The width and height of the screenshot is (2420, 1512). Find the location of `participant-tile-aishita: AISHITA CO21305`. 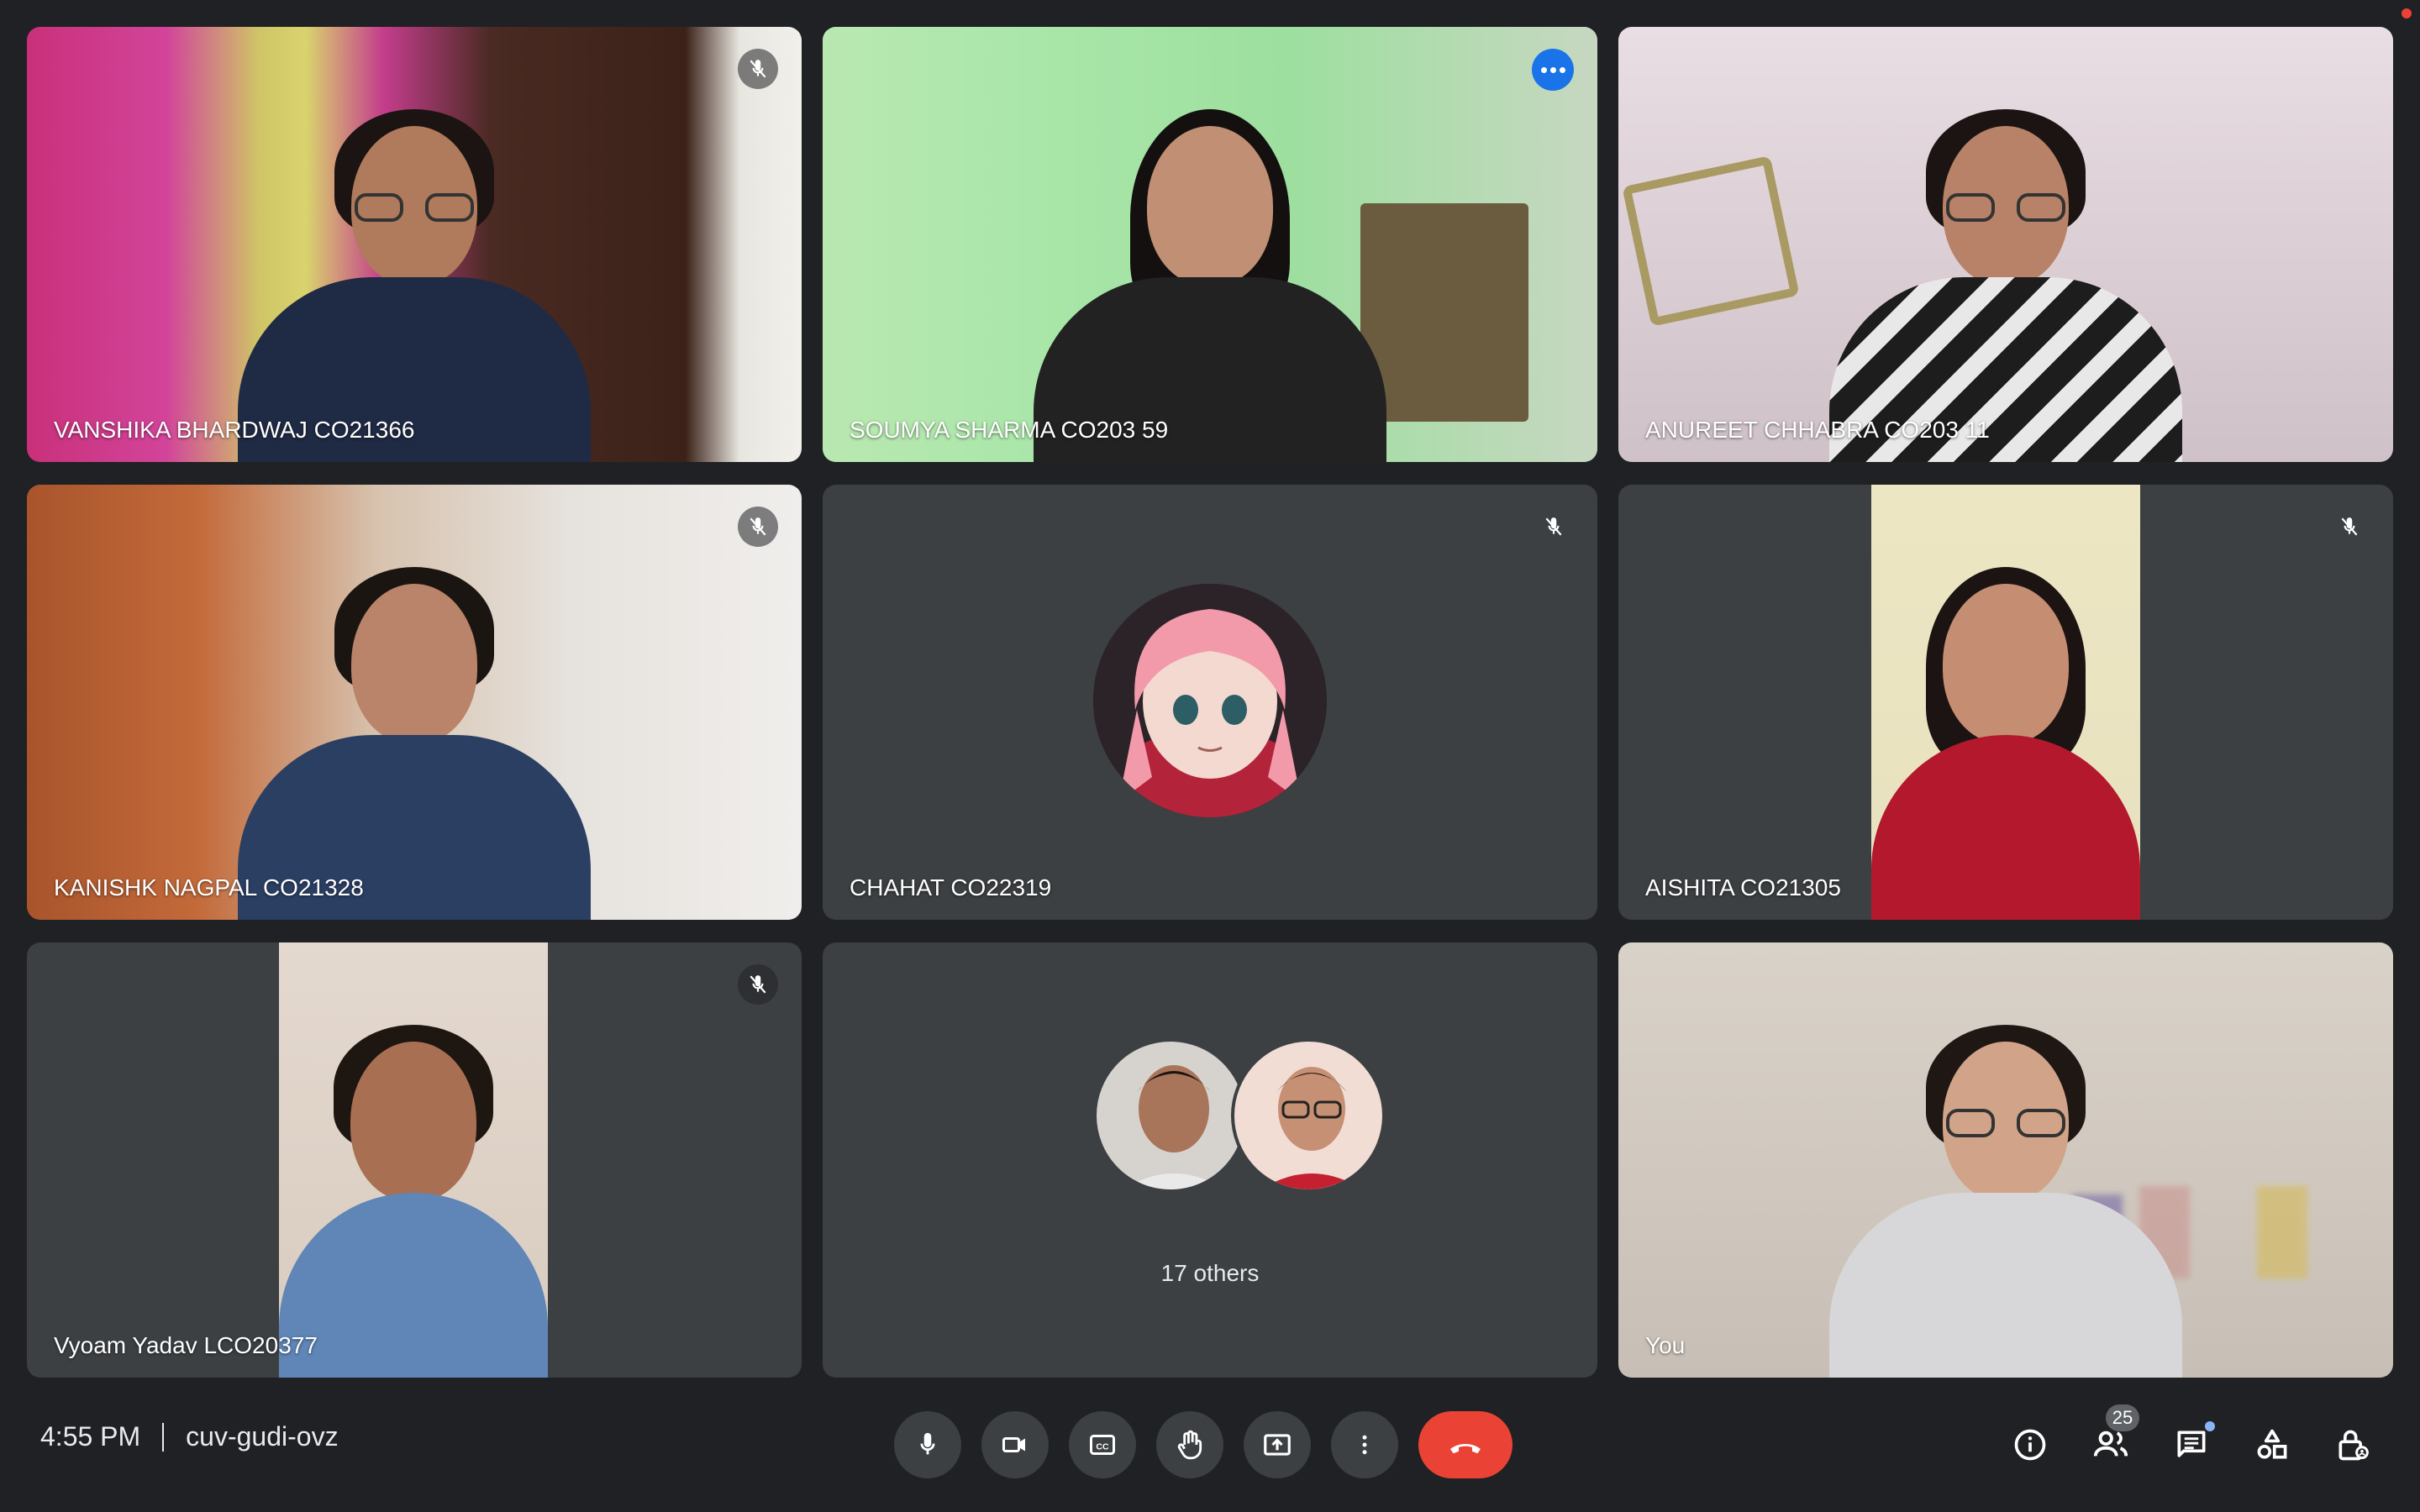

participant-tile-aishita: AISHITA CO21305 is located at coordinates (2005, 702).